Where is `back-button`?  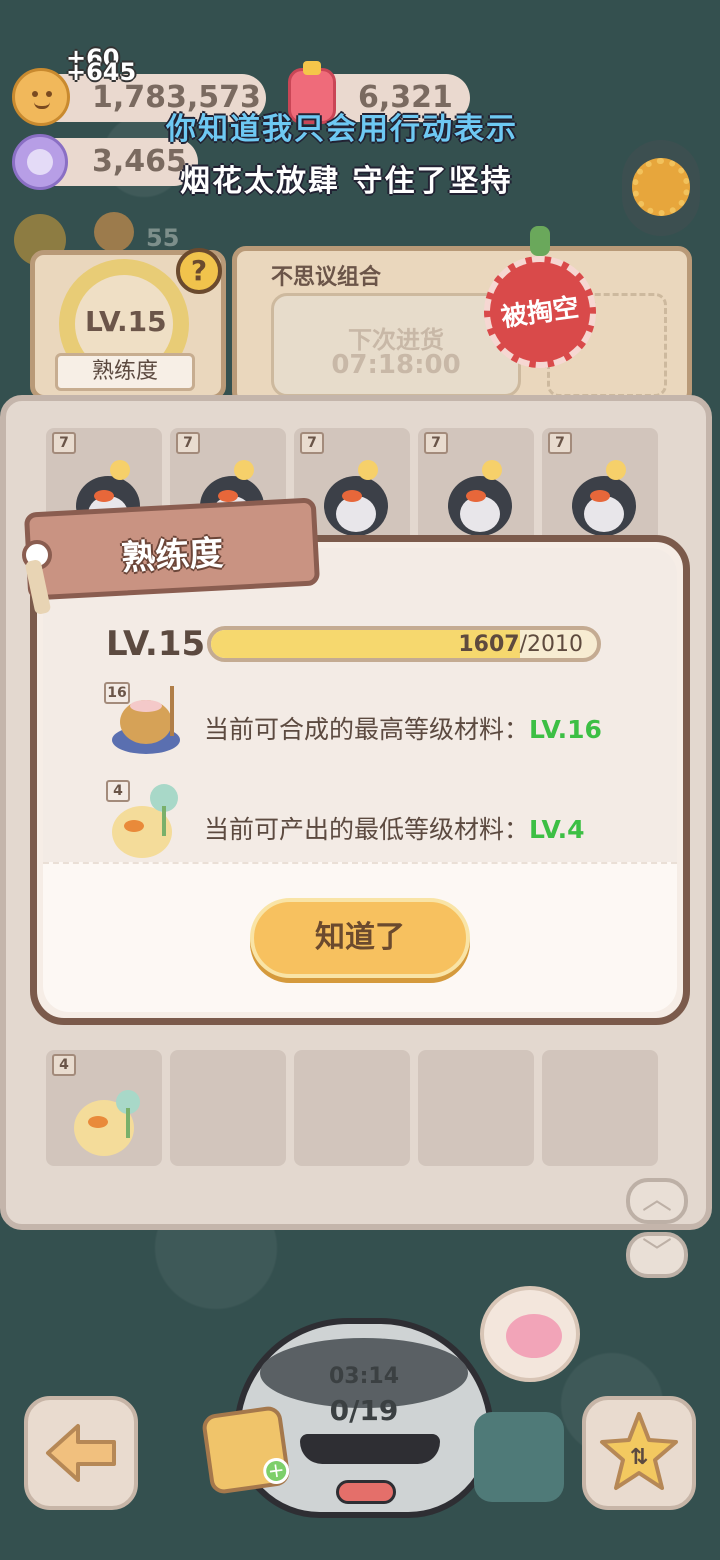
back-button is located at coordinates (81, 1453).